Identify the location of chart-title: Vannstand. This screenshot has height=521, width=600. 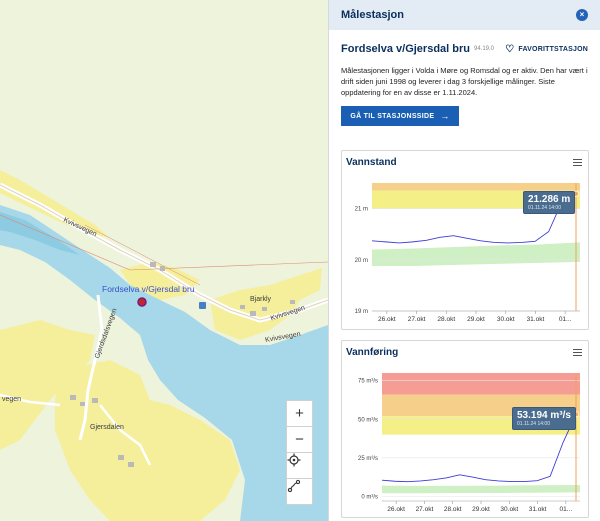
(371, 162).